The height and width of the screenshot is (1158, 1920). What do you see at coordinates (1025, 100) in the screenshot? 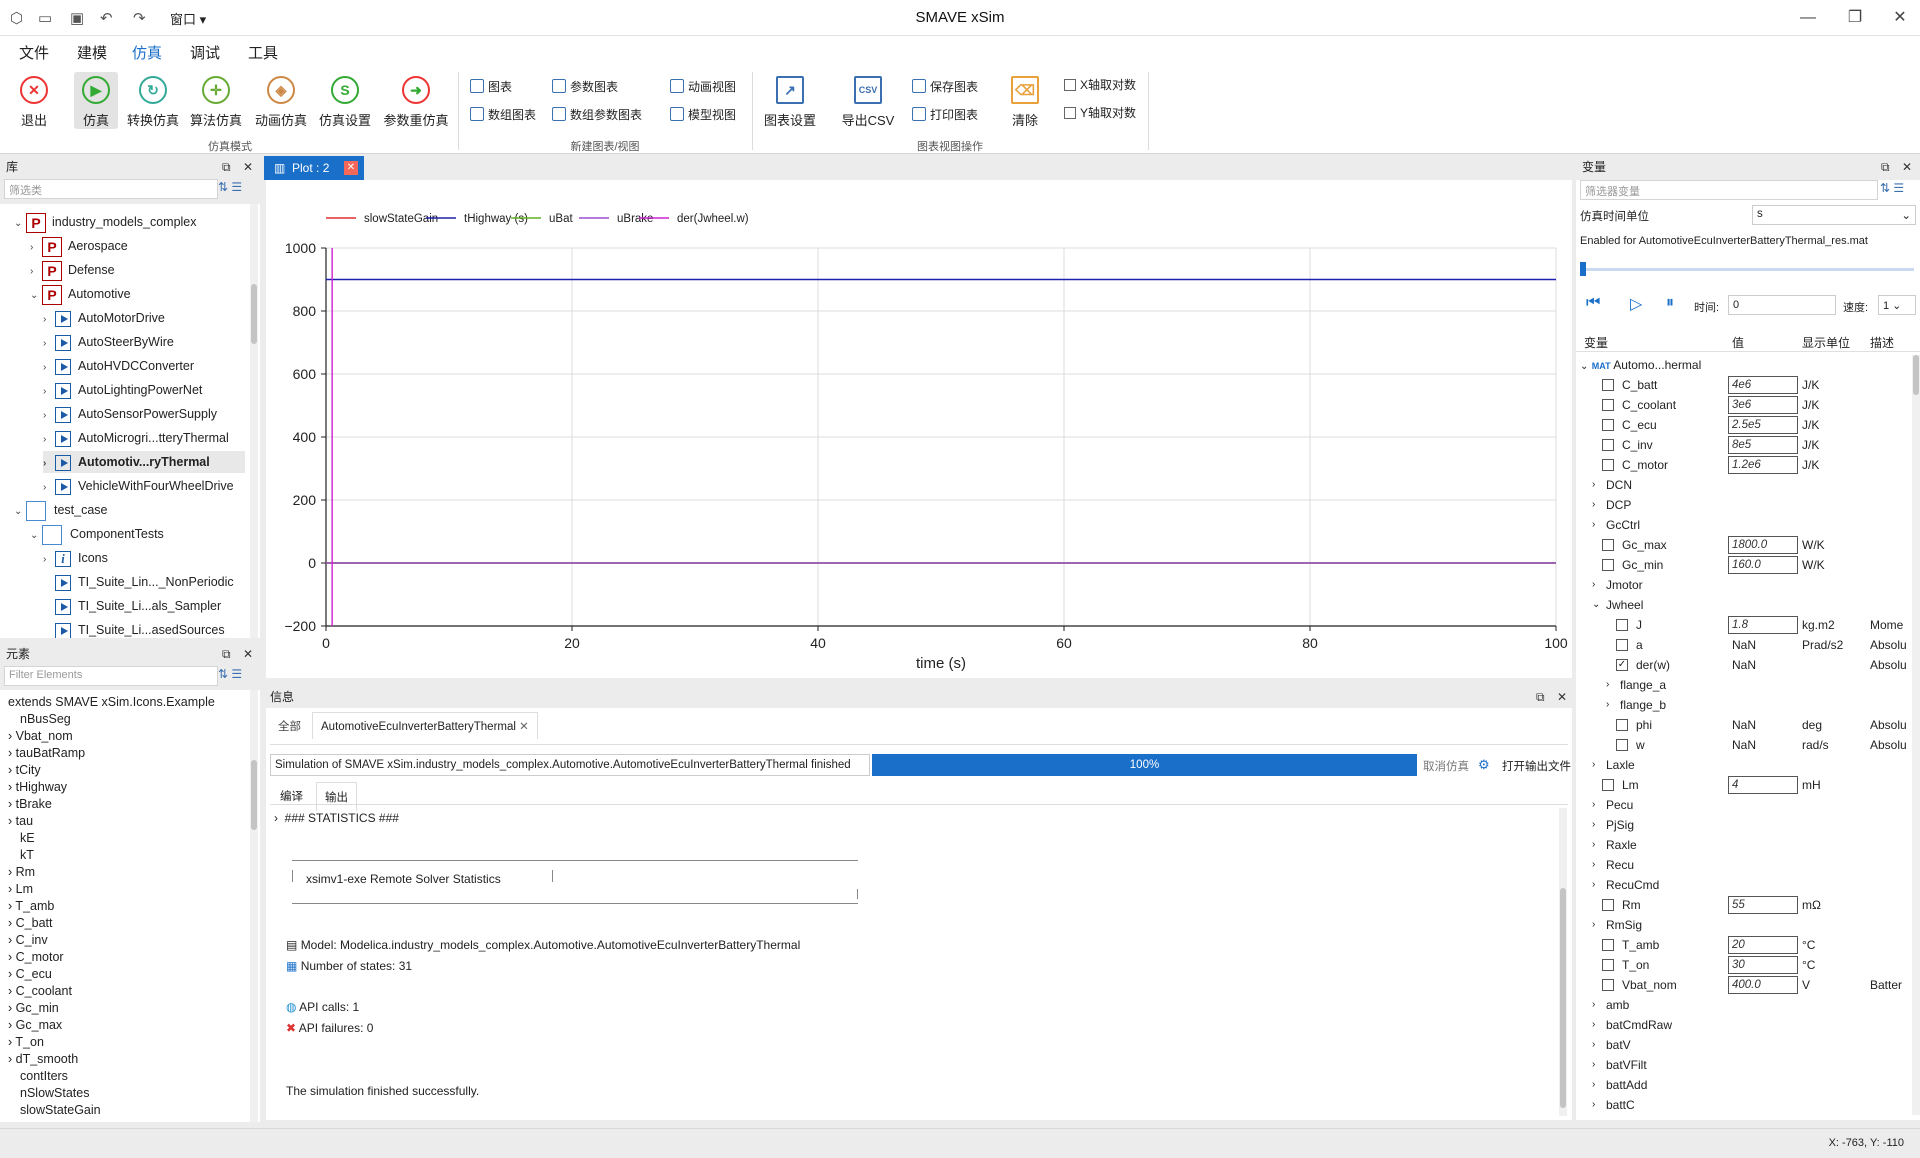
I see `clear-button: ⌫ 清除` at bounding box center [1025, 100].